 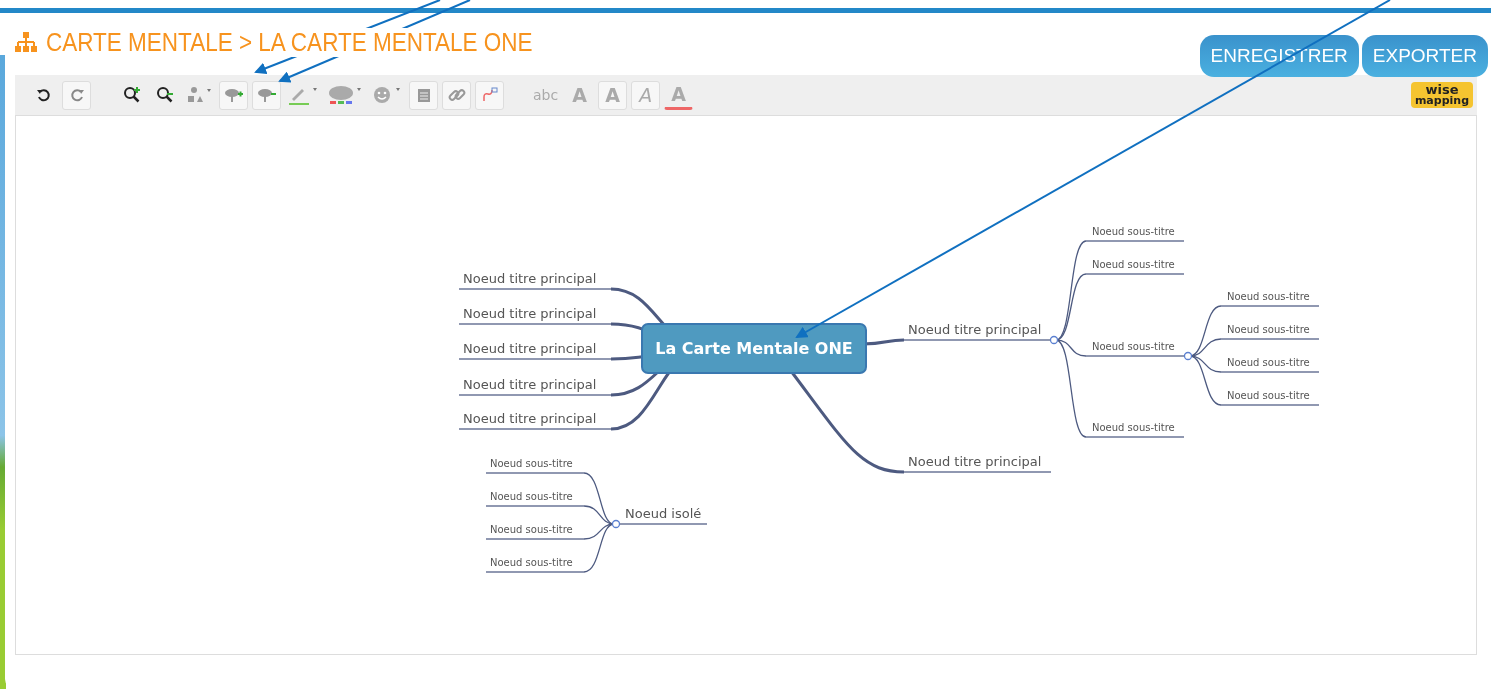 I want to click on add-topic-icon, so click(x=233, y=95).